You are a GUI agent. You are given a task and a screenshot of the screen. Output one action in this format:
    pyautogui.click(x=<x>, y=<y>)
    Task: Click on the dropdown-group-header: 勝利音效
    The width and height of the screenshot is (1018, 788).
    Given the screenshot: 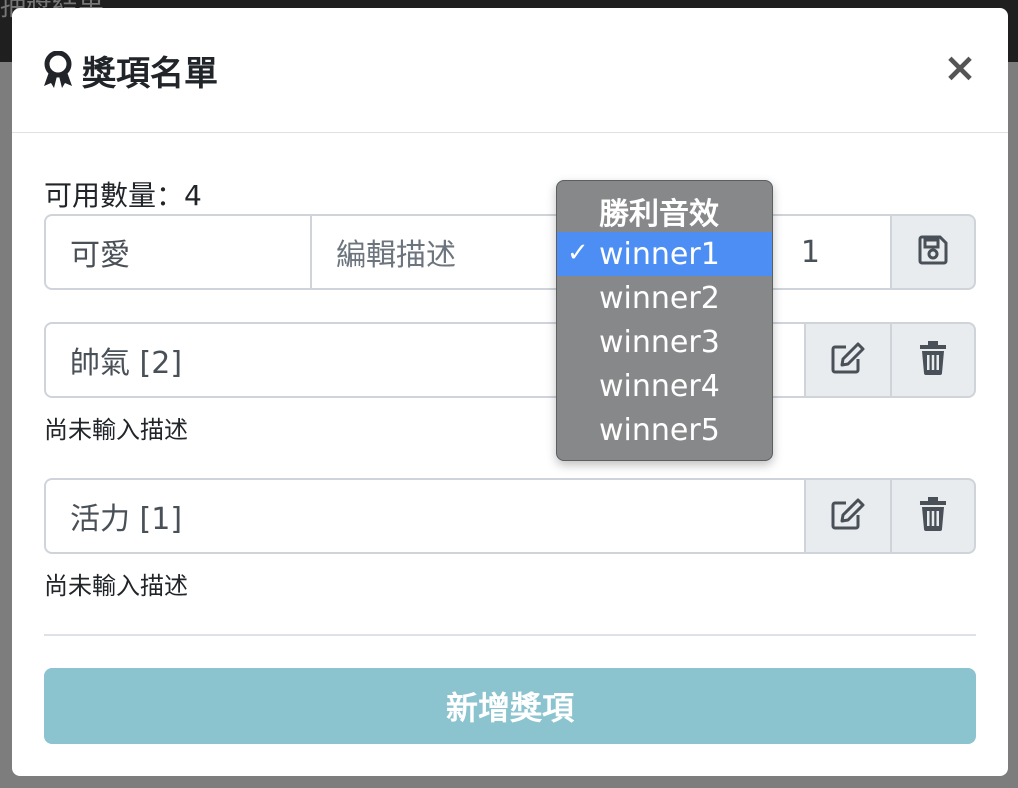 What is the action you would take?
    pyautogui.click(x=659, y=214)
    